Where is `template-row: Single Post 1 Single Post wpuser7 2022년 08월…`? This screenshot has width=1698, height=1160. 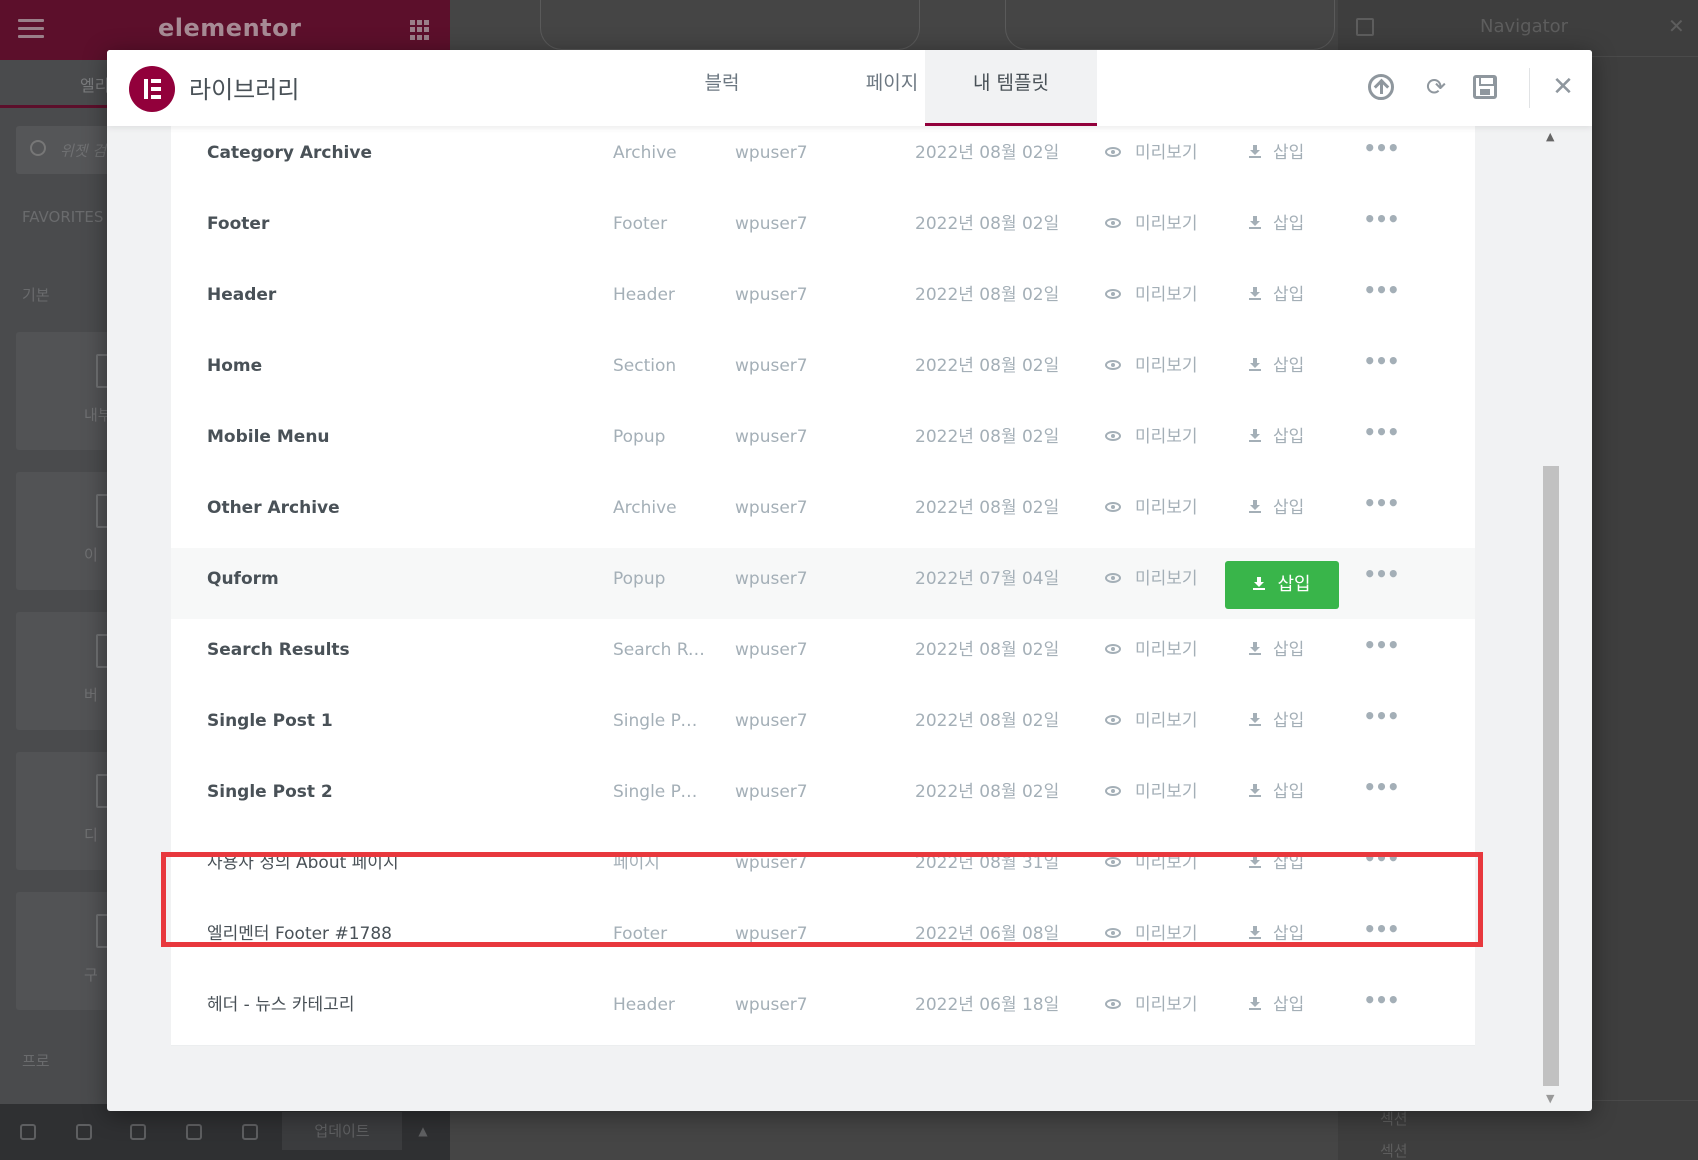 template-row: Single Post 1 Single Post wpuser7 2022년 08월… is located at coordinates (823, 726).